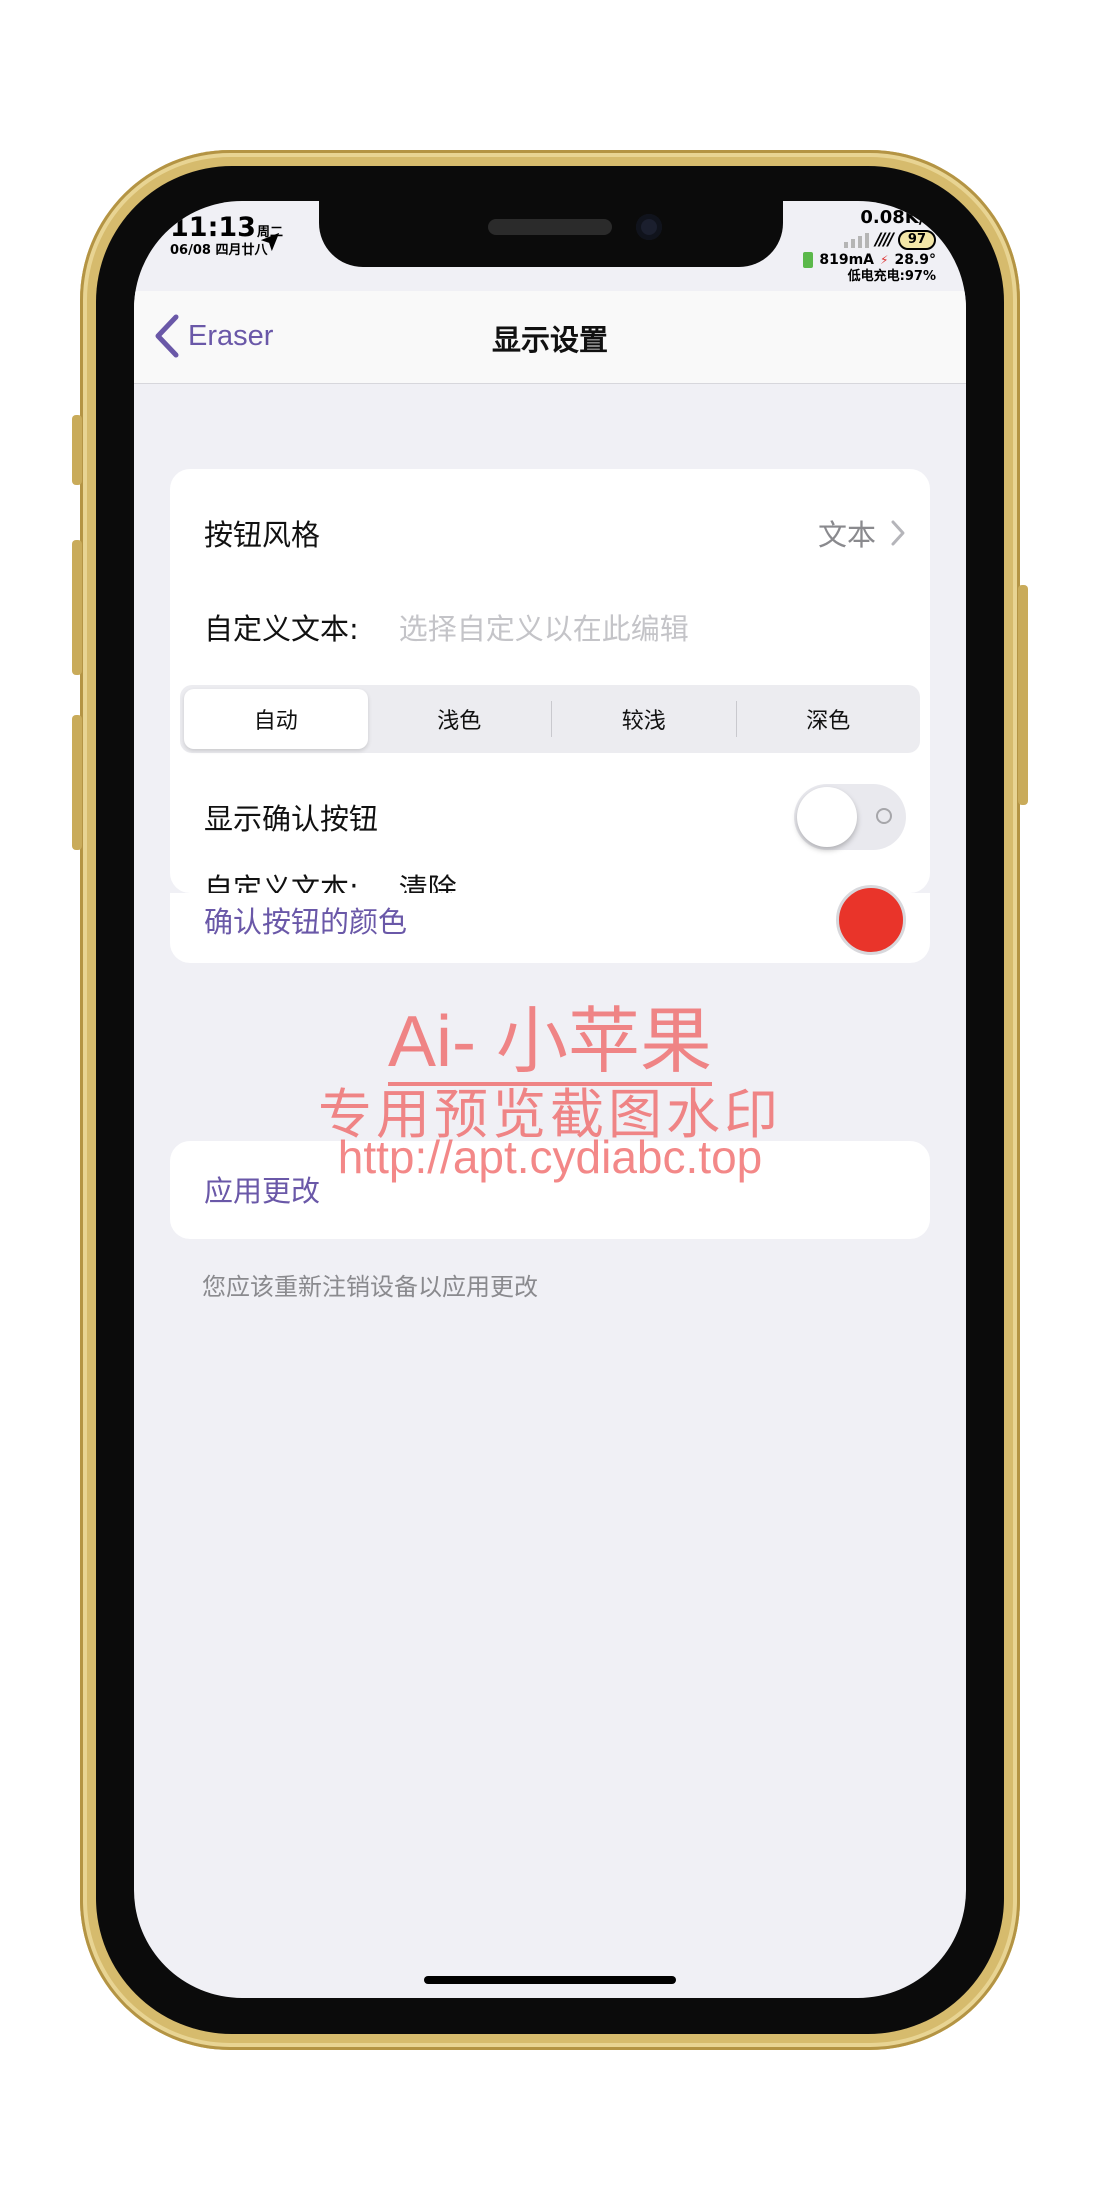  Describe the element at coordinates (829, 719) in the screenshot. I see `segment-dark: 深色` at that location.